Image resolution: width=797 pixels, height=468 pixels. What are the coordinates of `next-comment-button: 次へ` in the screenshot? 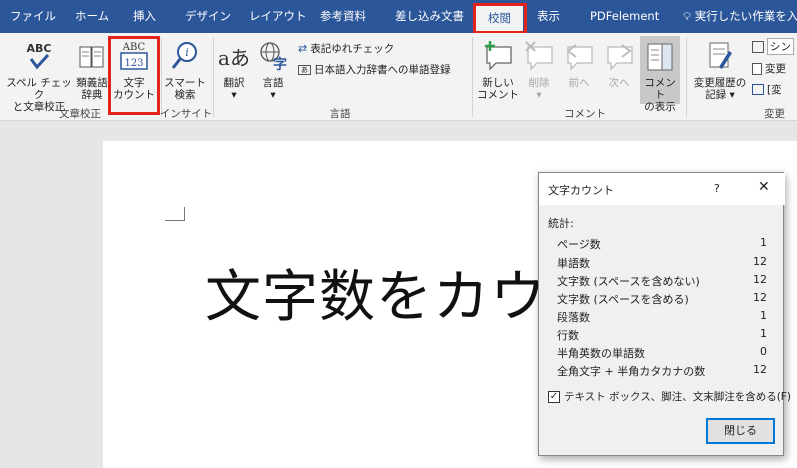 It's located at (619, 64).